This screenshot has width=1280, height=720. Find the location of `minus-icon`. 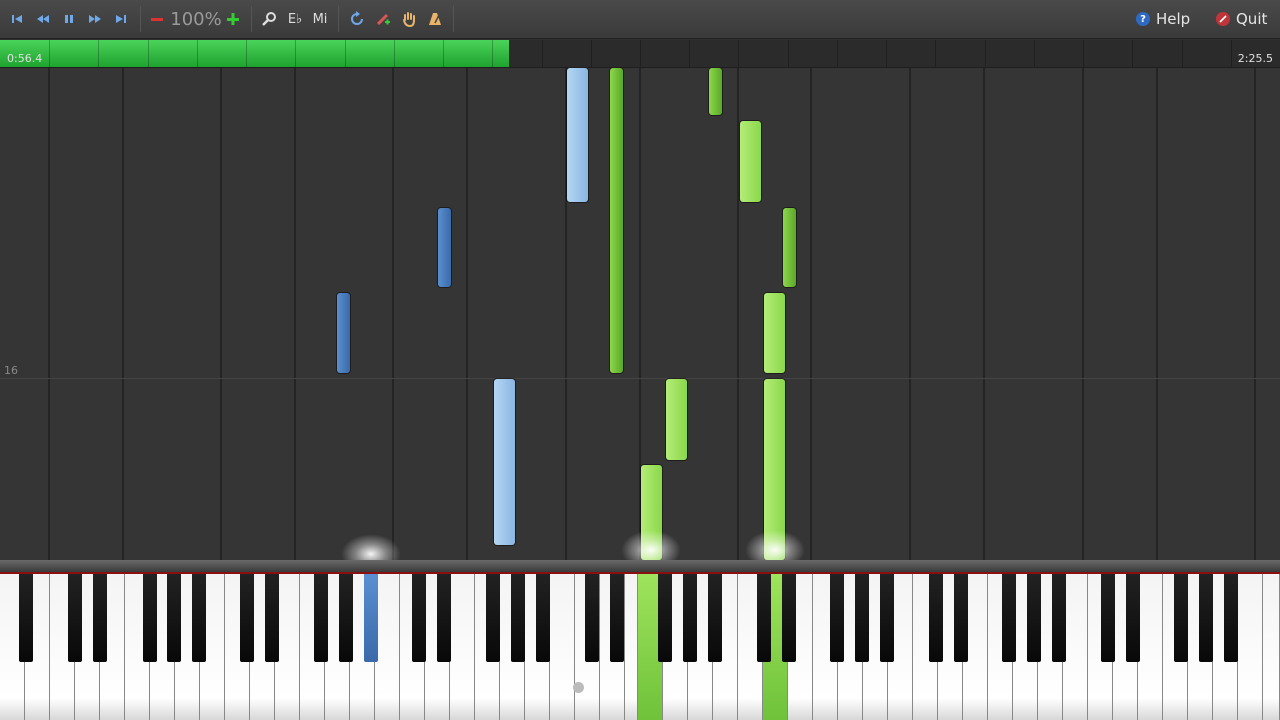

minus-icon is located at coordinates (157, 19).